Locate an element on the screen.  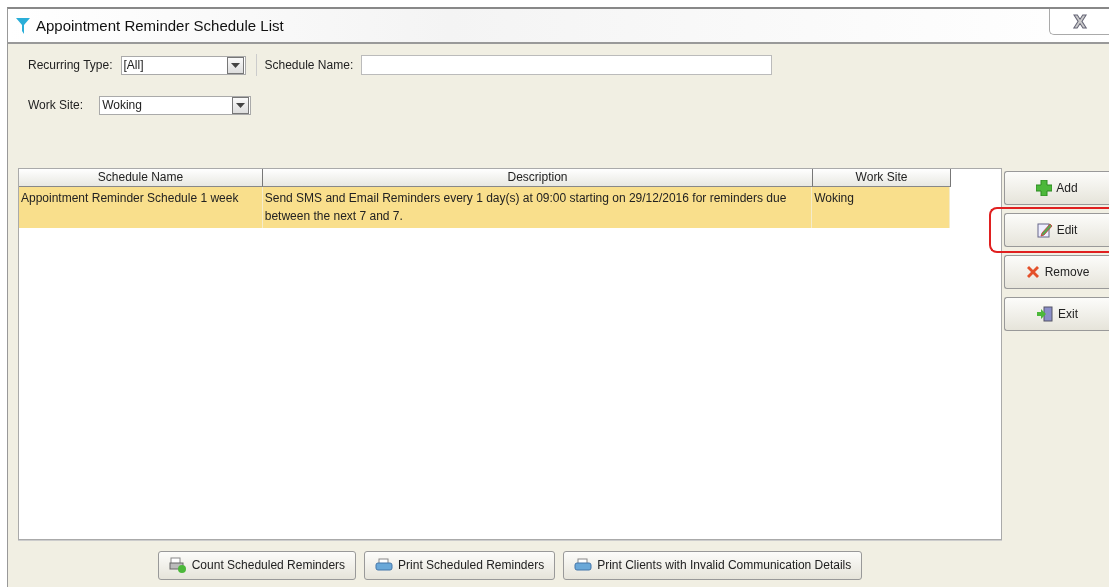
column-header: Schedule Name is located at coordinates (141, 178).